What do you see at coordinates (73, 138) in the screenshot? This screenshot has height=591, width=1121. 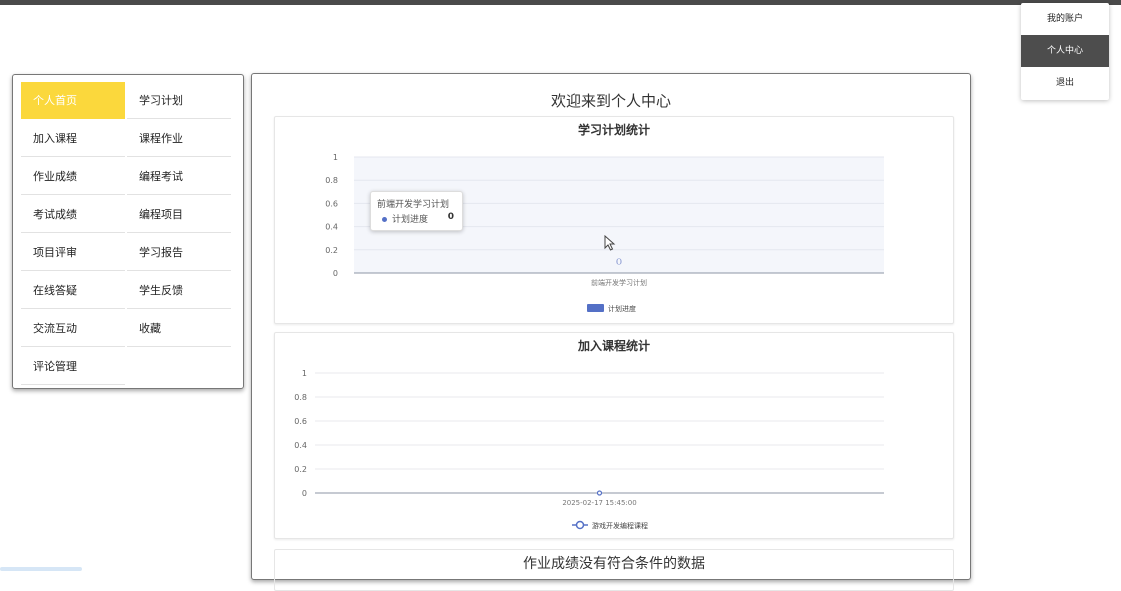 I see `side-item-join-course: 加入课程` at bounding box center [73, 138].